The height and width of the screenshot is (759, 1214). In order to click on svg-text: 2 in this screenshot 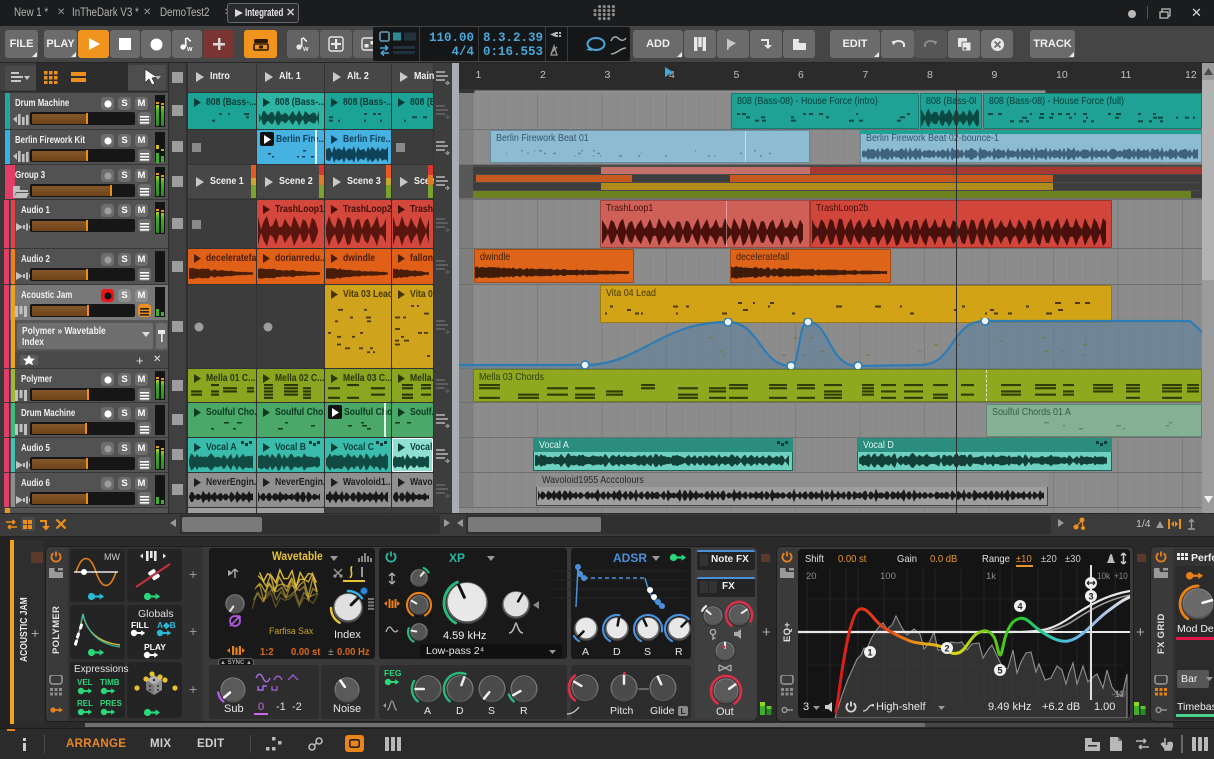, I will do `click(946, 649)`.